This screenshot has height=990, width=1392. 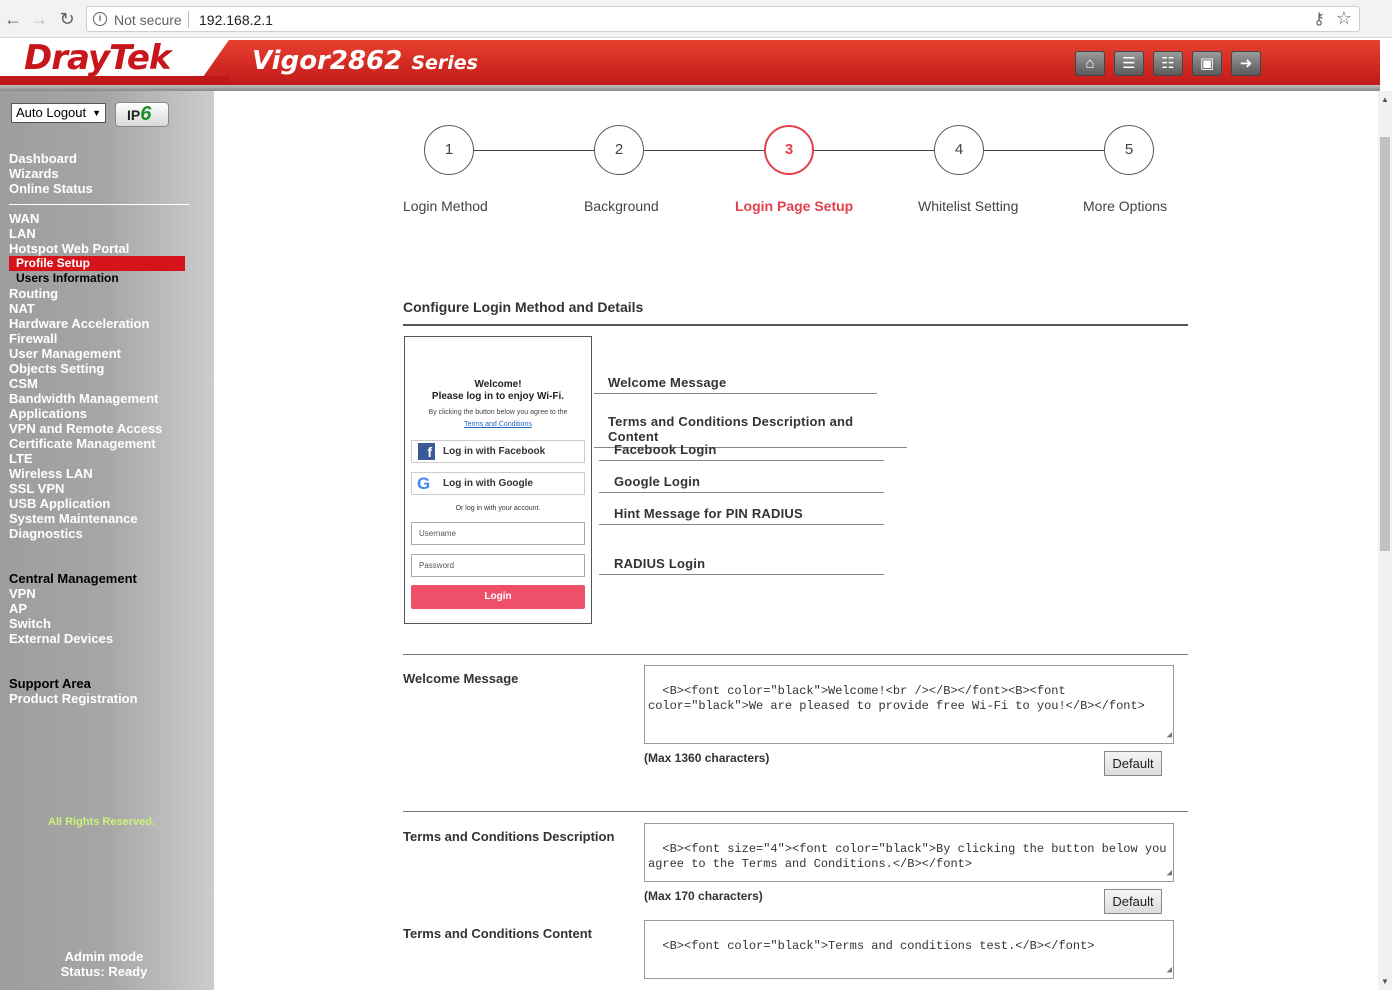 What do you see at coordinates (795, 811) in the screenshot?
I see `divider-terms` at bounding box center [795, 811].